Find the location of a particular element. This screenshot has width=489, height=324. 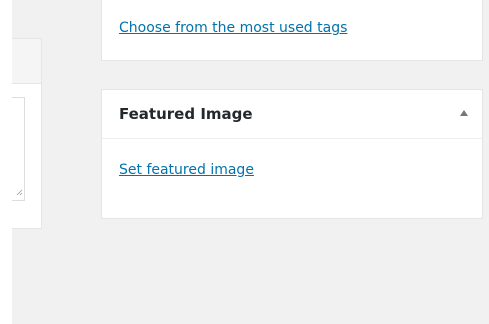

post-editor-panel is located at coordinates (27, 133).